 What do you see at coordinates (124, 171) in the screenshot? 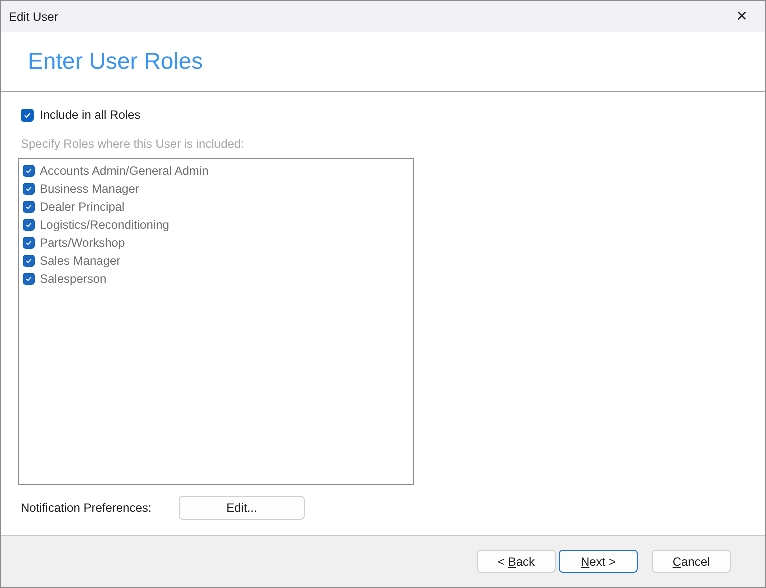
I see `role-label: Accounts Admin/General Admin` at bounding box center [124, 171].